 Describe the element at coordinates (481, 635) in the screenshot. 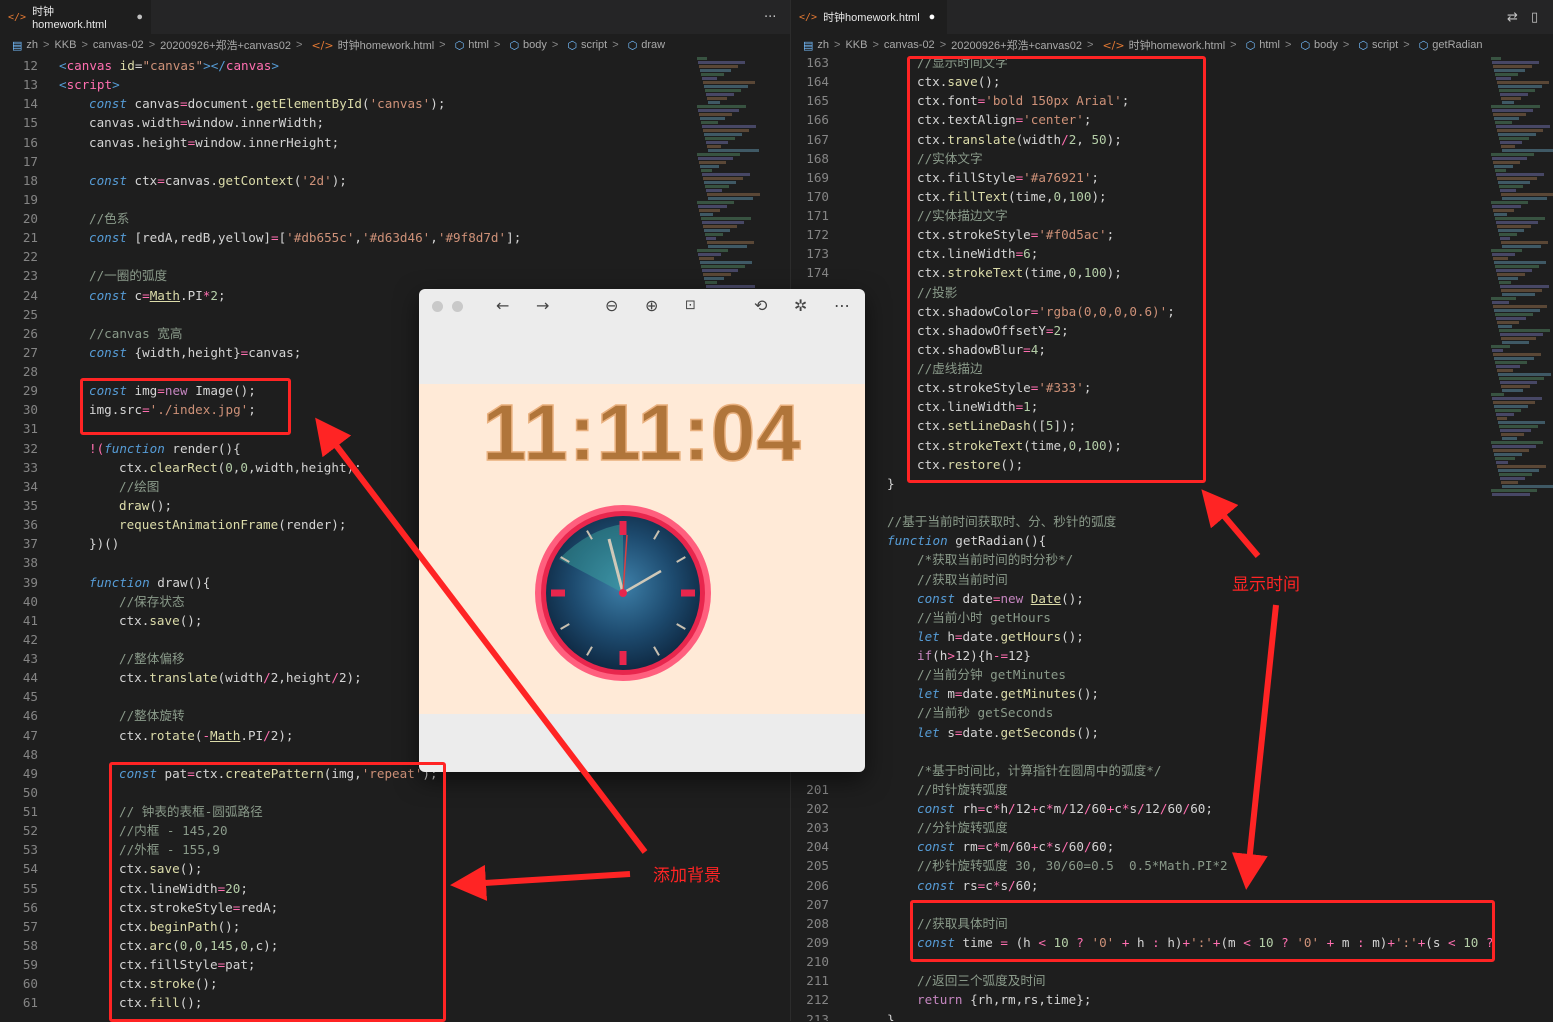

I see `arrow-to-image-init` at that location.